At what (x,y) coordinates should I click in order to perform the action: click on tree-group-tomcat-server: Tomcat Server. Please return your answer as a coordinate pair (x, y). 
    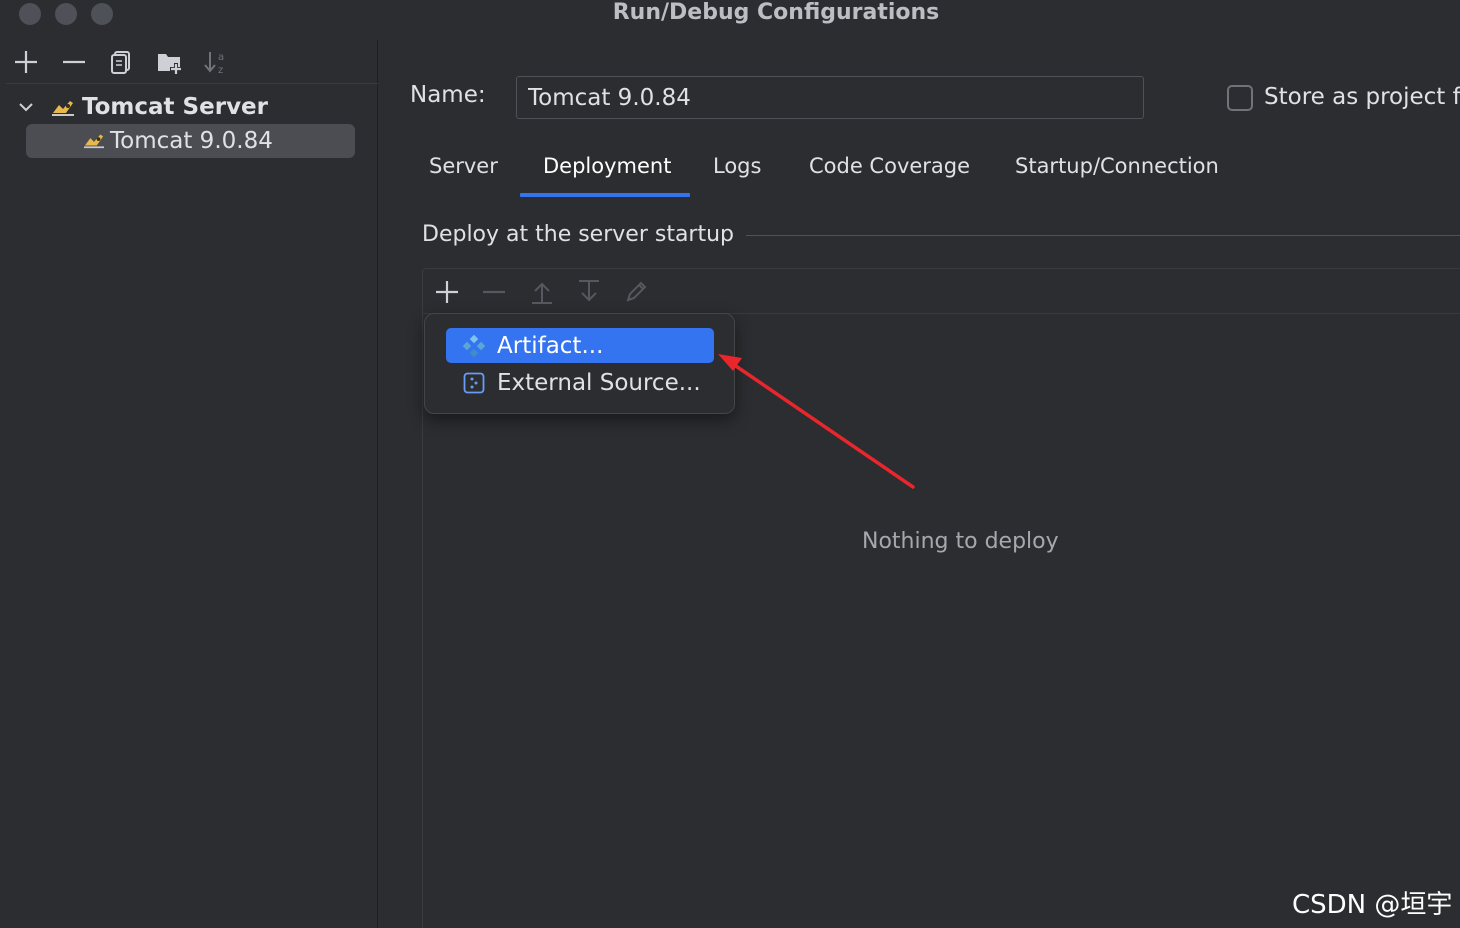
    Looking at the image, I should click on (142, 107).